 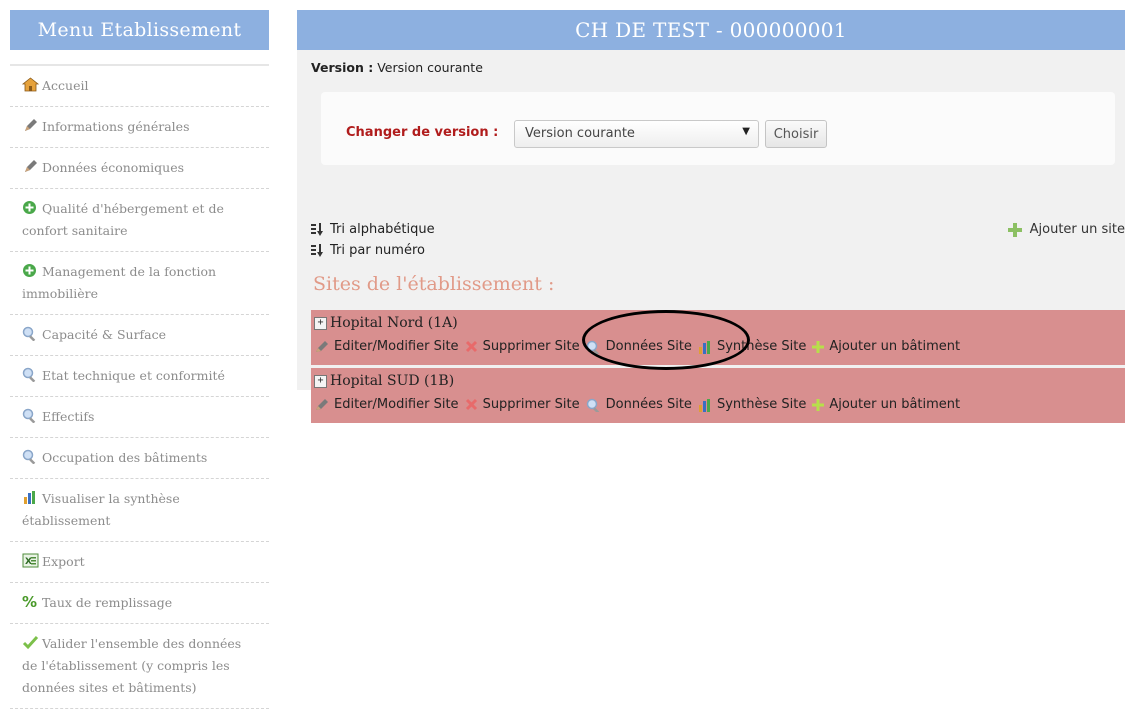 What do you see at coordinates (30, 84) in the screenshot?
I see `home-icon` at bounding box center [30, 84].